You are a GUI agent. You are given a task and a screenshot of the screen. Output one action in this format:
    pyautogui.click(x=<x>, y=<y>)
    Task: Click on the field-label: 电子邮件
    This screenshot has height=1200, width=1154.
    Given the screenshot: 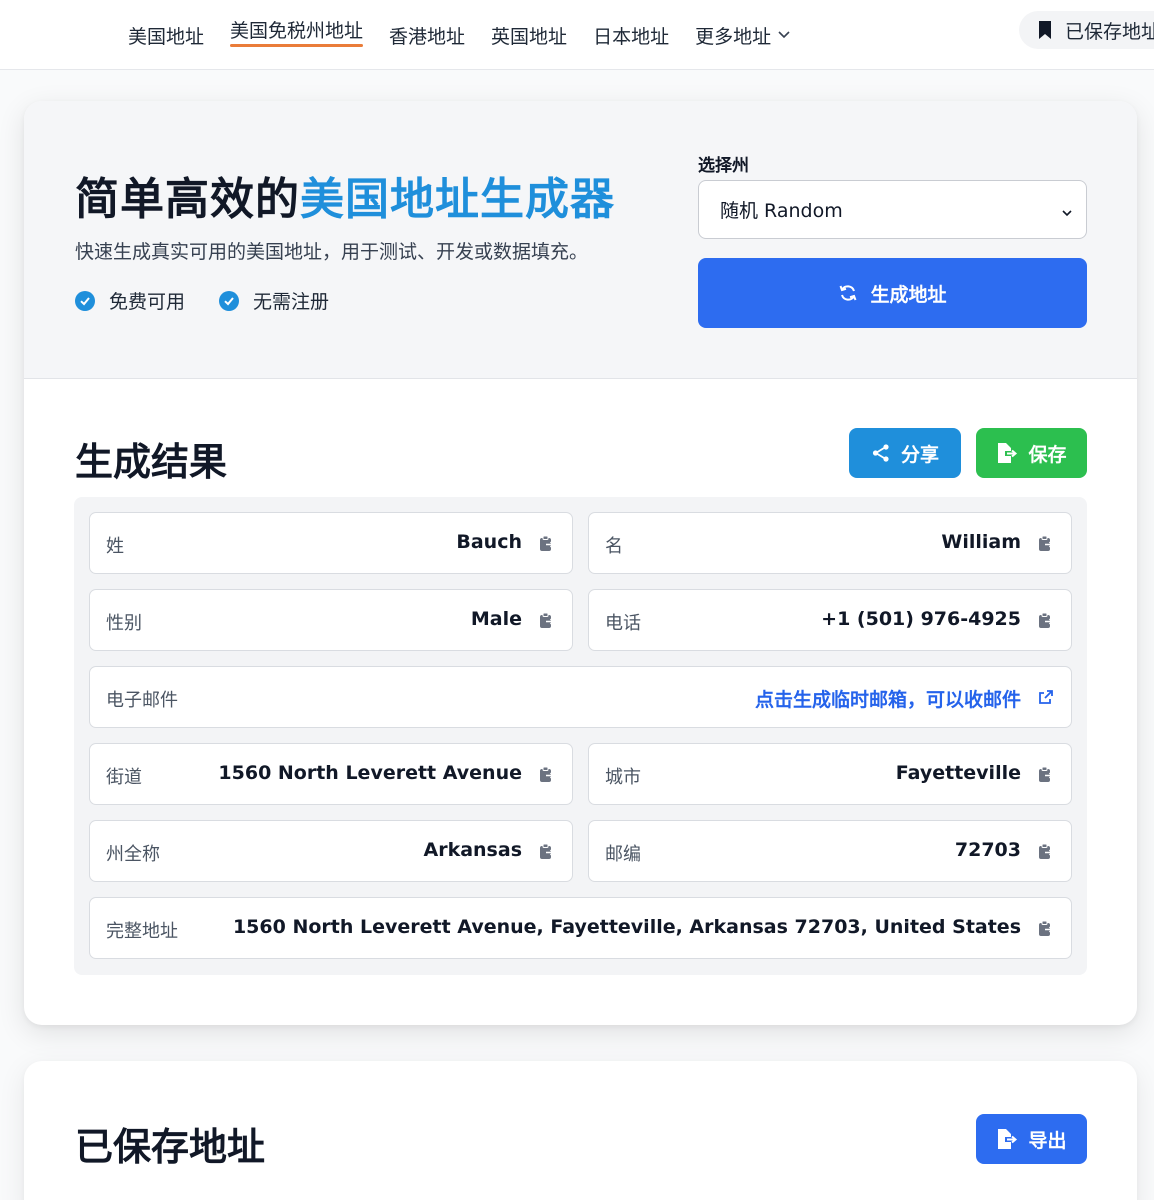 What is the action you would take?
    pyautogui.click(x=142, y=700)
    